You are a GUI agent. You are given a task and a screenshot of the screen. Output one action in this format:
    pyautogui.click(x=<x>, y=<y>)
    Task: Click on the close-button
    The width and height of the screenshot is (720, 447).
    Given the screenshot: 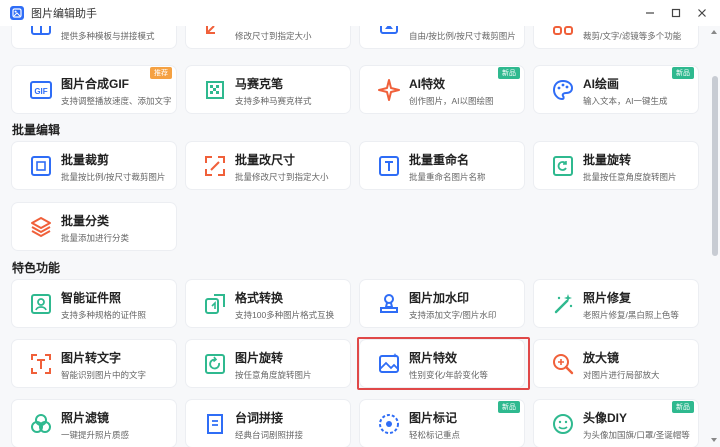 What is the action you would take?
    pyautogui.click(x=702, y=13)
    